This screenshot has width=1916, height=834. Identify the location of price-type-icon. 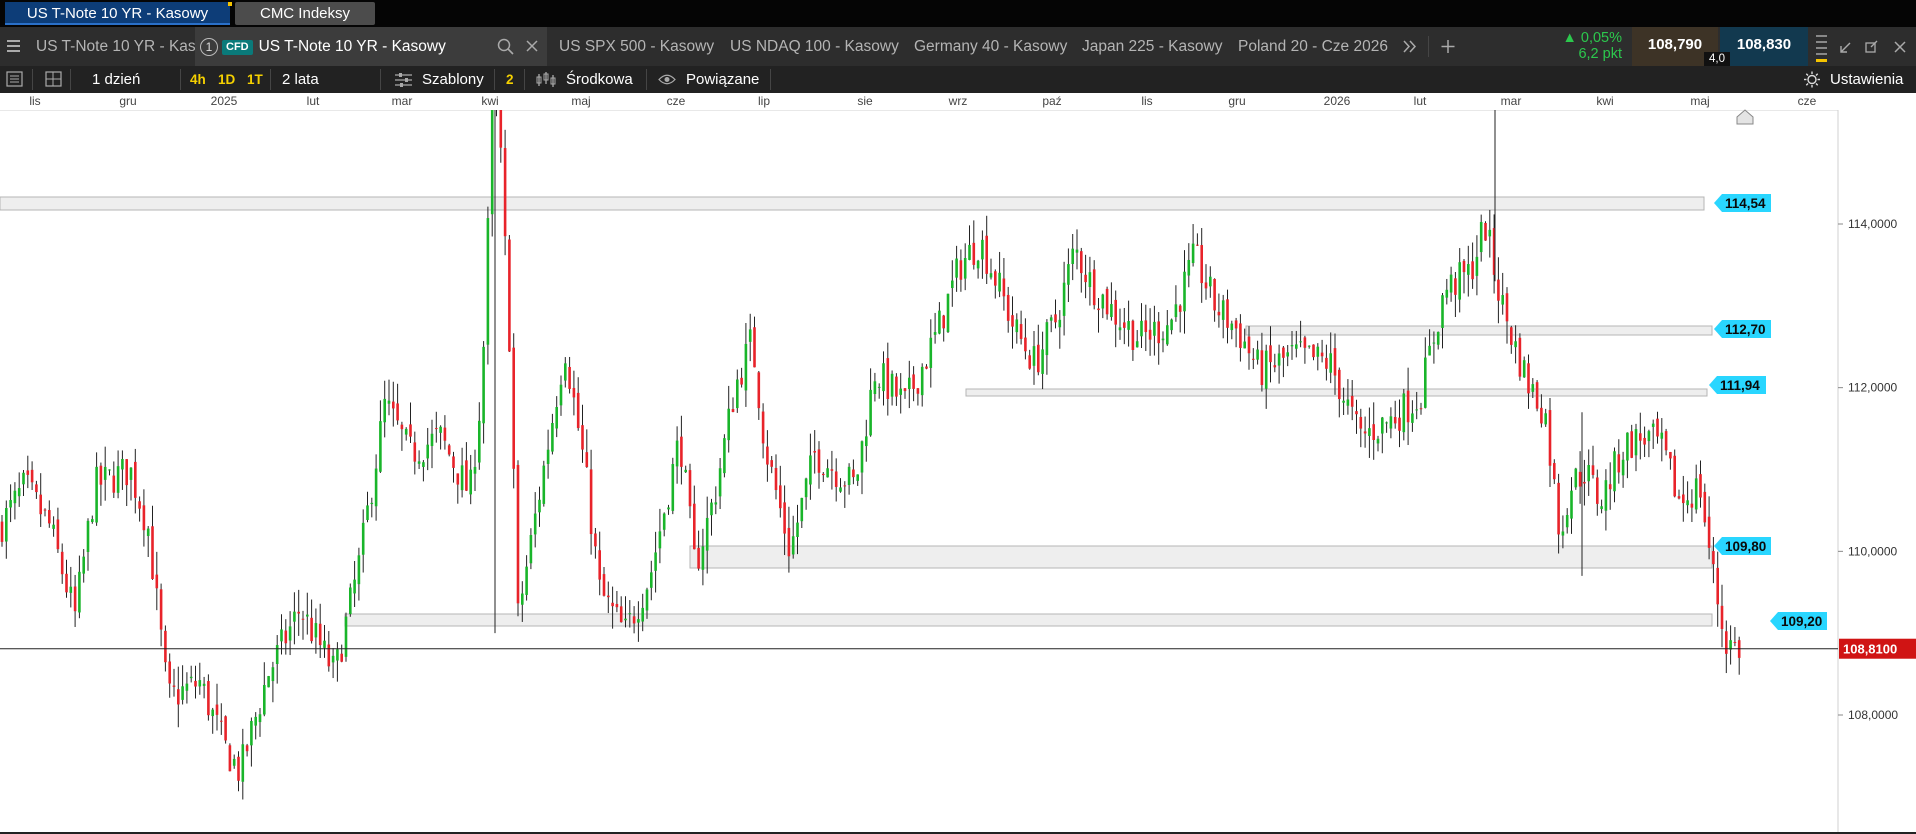
(546, 79).